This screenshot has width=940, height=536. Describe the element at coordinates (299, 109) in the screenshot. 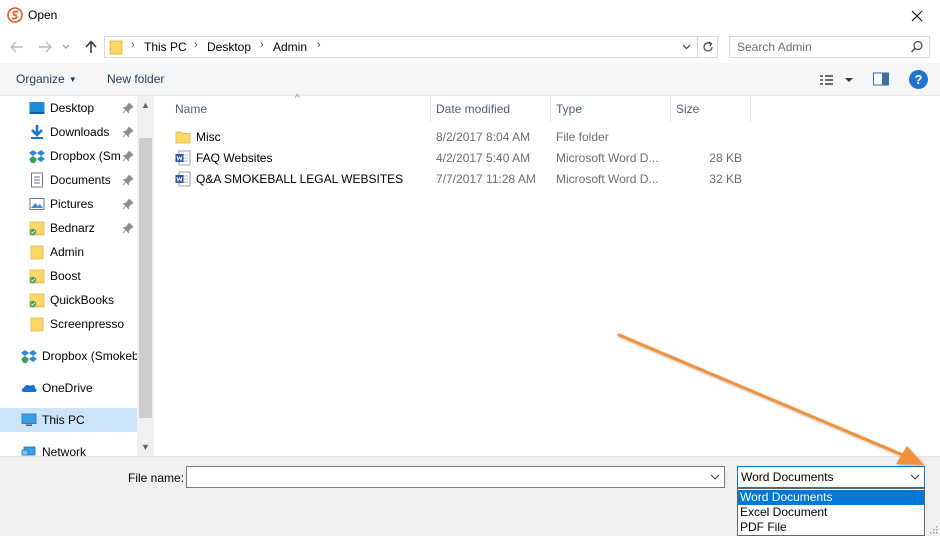

I see `column-header-name: Name` at that location.